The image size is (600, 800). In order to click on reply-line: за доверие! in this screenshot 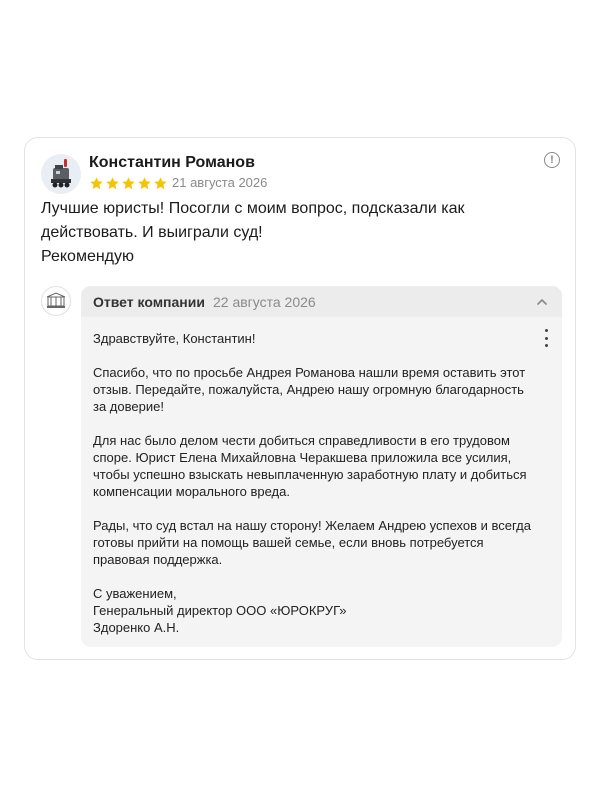, I will do `click(128, 406)`.